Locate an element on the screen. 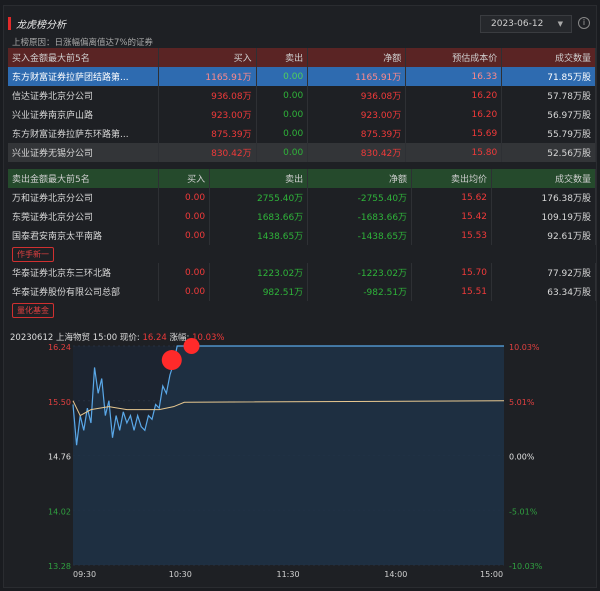  x-tick-label: 14:00 is located at coordinates (395, 574).